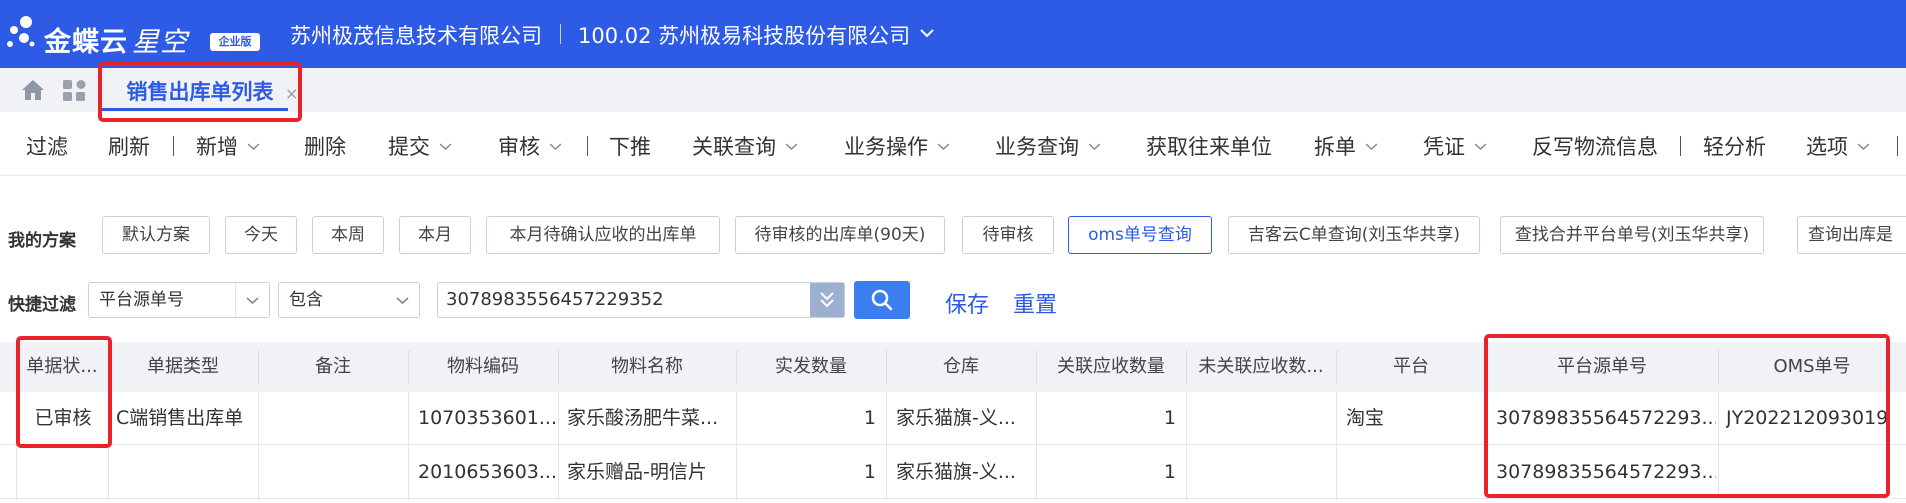 This screenshot has height=503, width=1906. Describe the element at coordinates (183, 367) in the screenshot. I see `column-header-type: 单据类型` at that location.